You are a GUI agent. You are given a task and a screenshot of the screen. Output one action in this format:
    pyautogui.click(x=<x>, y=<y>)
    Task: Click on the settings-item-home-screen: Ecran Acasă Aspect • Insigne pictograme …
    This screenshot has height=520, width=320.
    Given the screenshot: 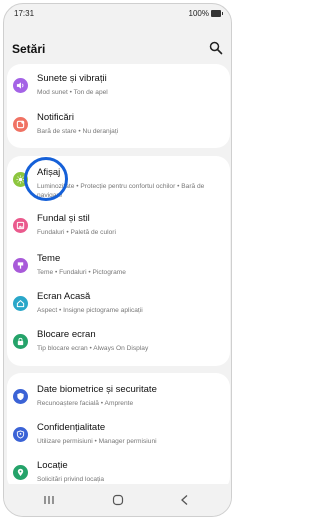 What is the action you would take?
    pyautogui.click(x=118, y=305)
    